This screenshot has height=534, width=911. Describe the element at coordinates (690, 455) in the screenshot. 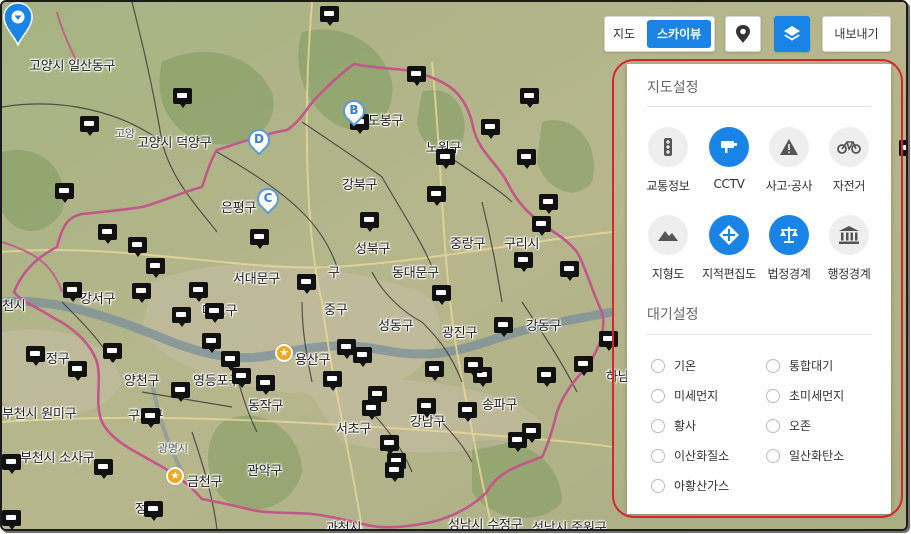

I see `air-option-no2: 이산화질소` at that location.